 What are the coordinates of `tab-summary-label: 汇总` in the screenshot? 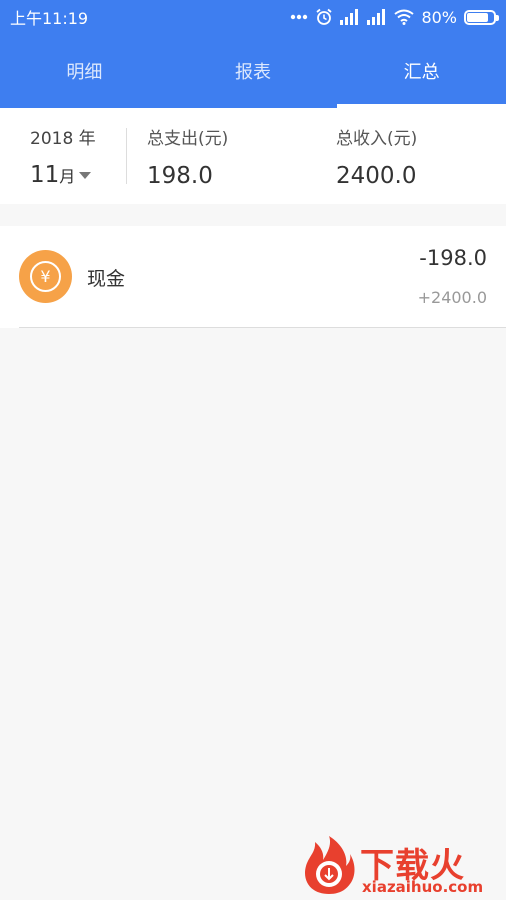 It's located at (421, 72).